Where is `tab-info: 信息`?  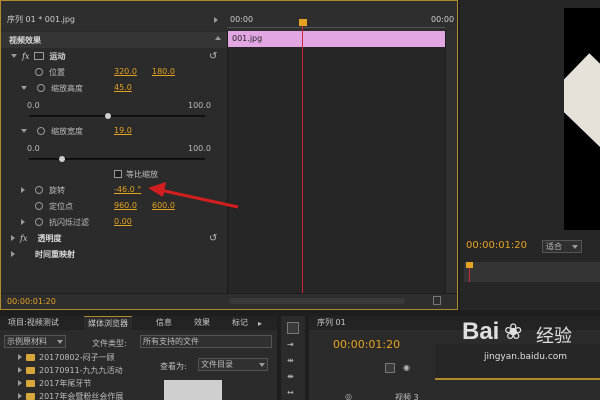 tab-info: 信息 is located at coordinates (164, 323).